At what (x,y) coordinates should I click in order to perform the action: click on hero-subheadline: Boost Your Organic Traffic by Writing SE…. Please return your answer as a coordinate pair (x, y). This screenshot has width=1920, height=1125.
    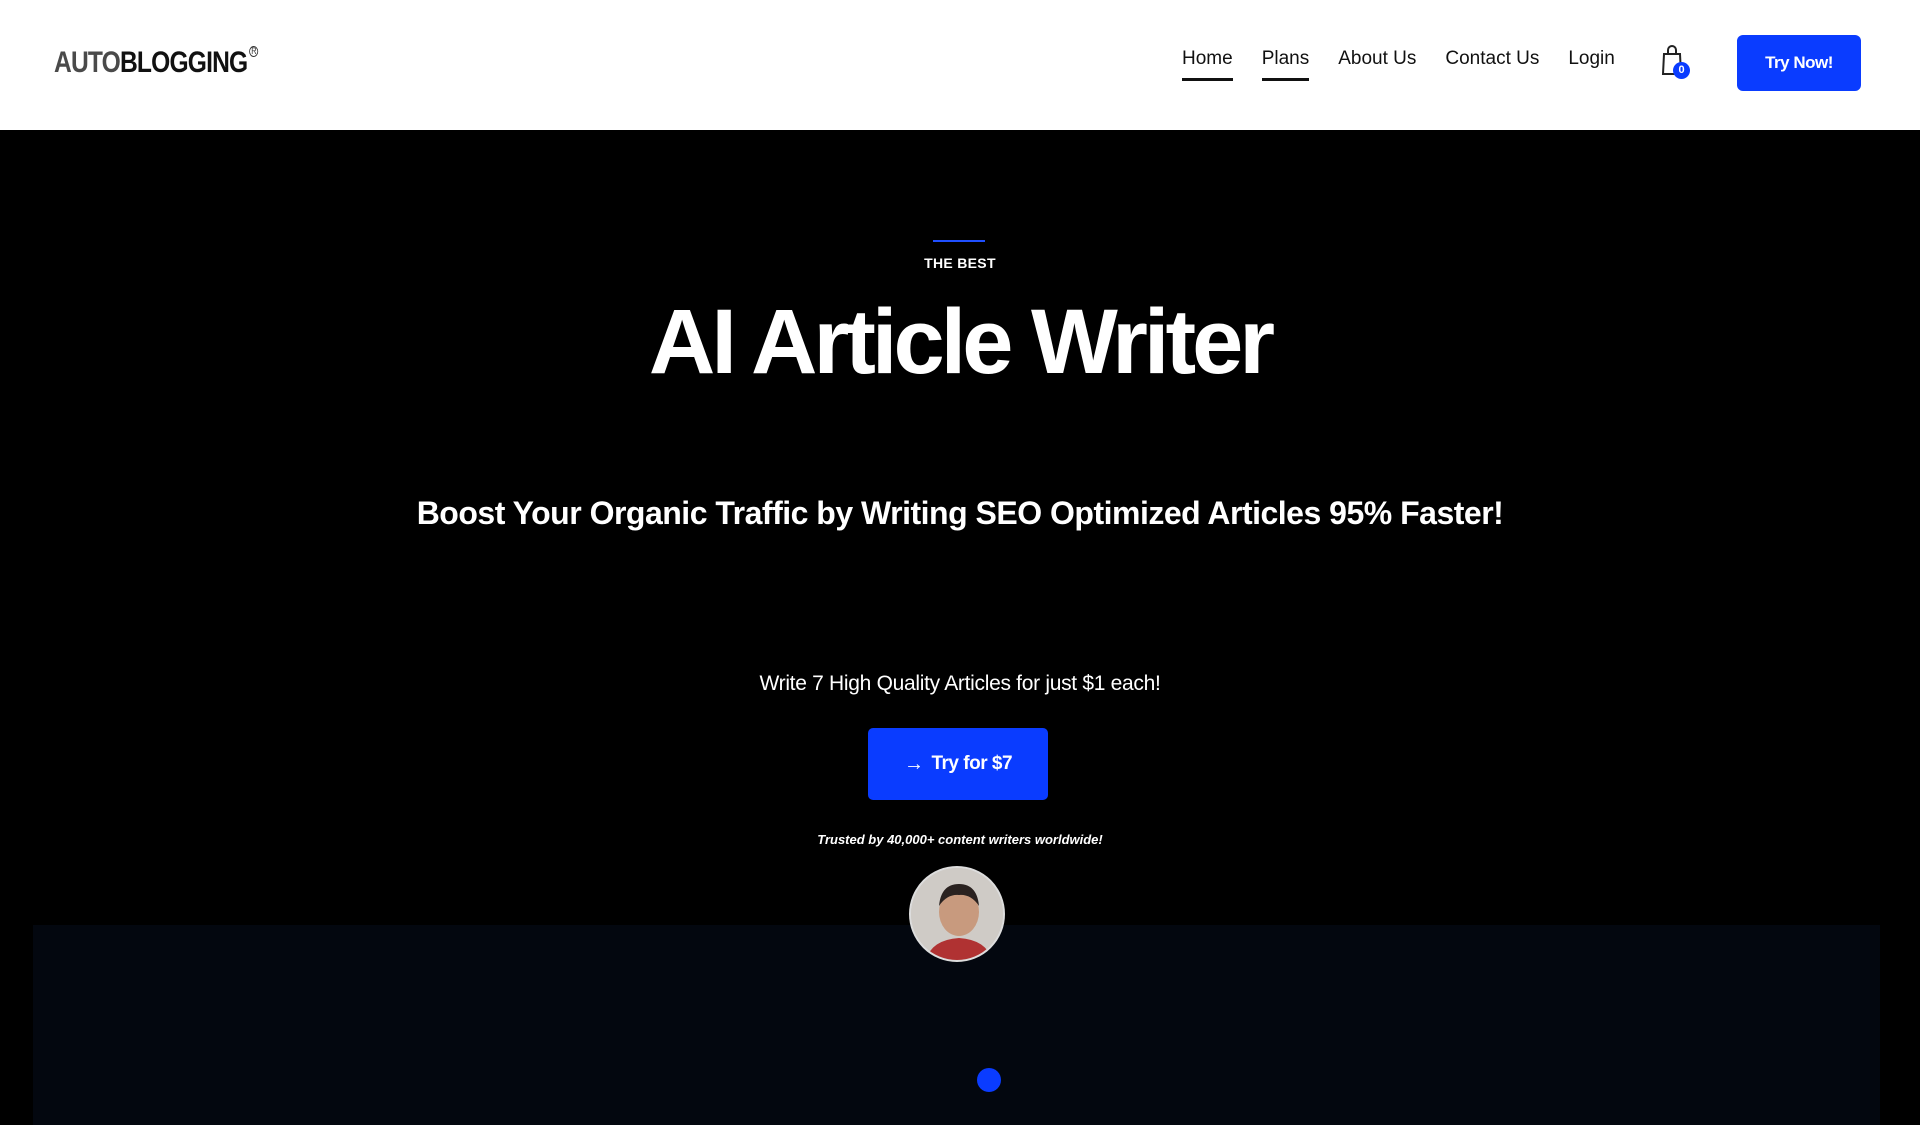
    Looking at the image, I should click on (960, 513).